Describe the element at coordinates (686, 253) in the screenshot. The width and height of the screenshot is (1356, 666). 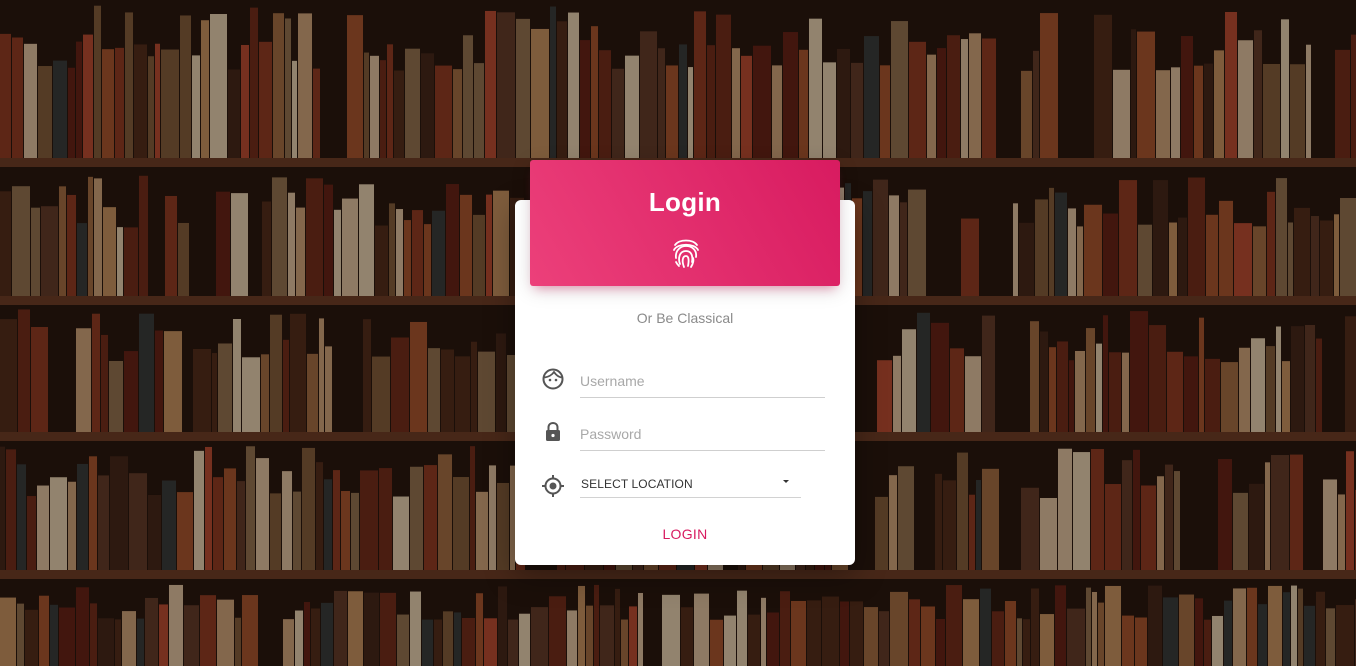
I see `fingerprint-icon` at that location.